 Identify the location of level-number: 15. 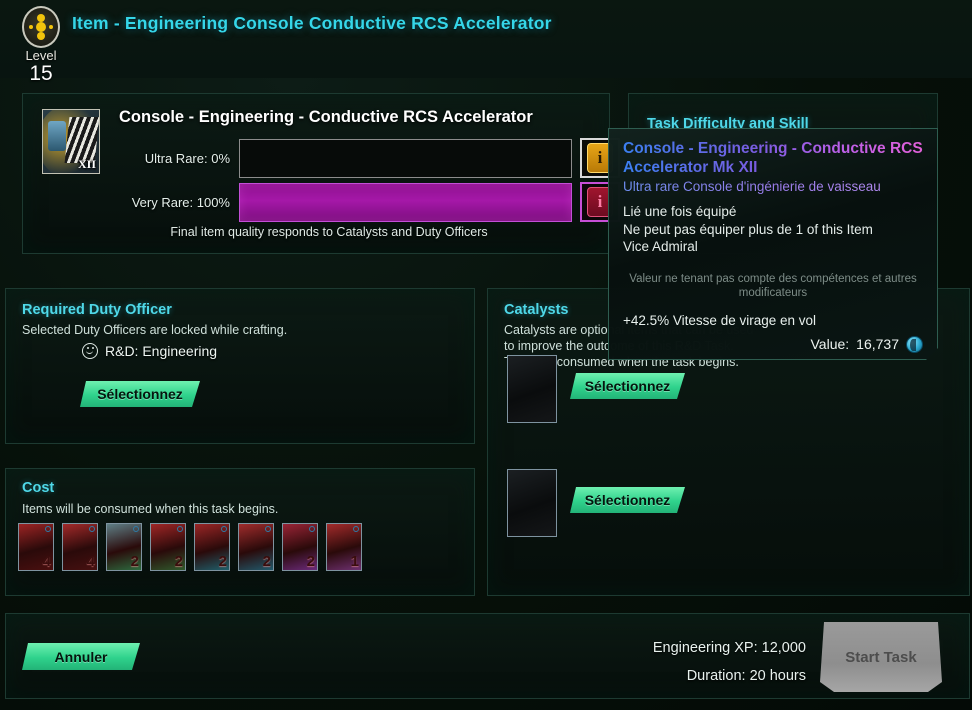
(41, 73).